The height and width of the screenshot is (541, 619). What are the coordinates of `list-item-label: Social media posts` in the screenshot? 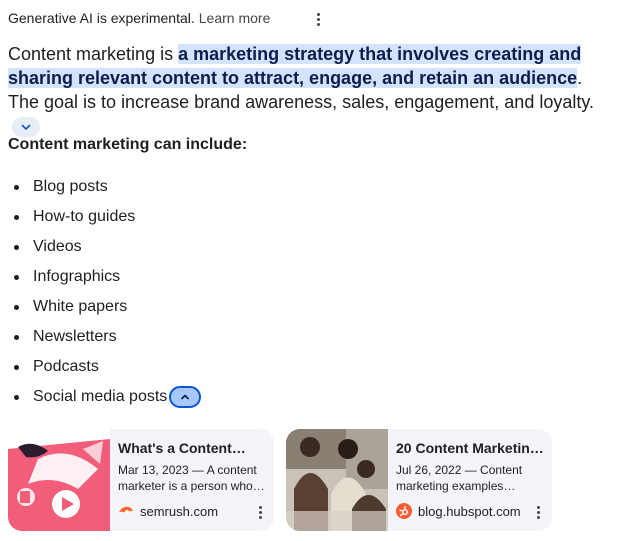 It's located at (100, 396).